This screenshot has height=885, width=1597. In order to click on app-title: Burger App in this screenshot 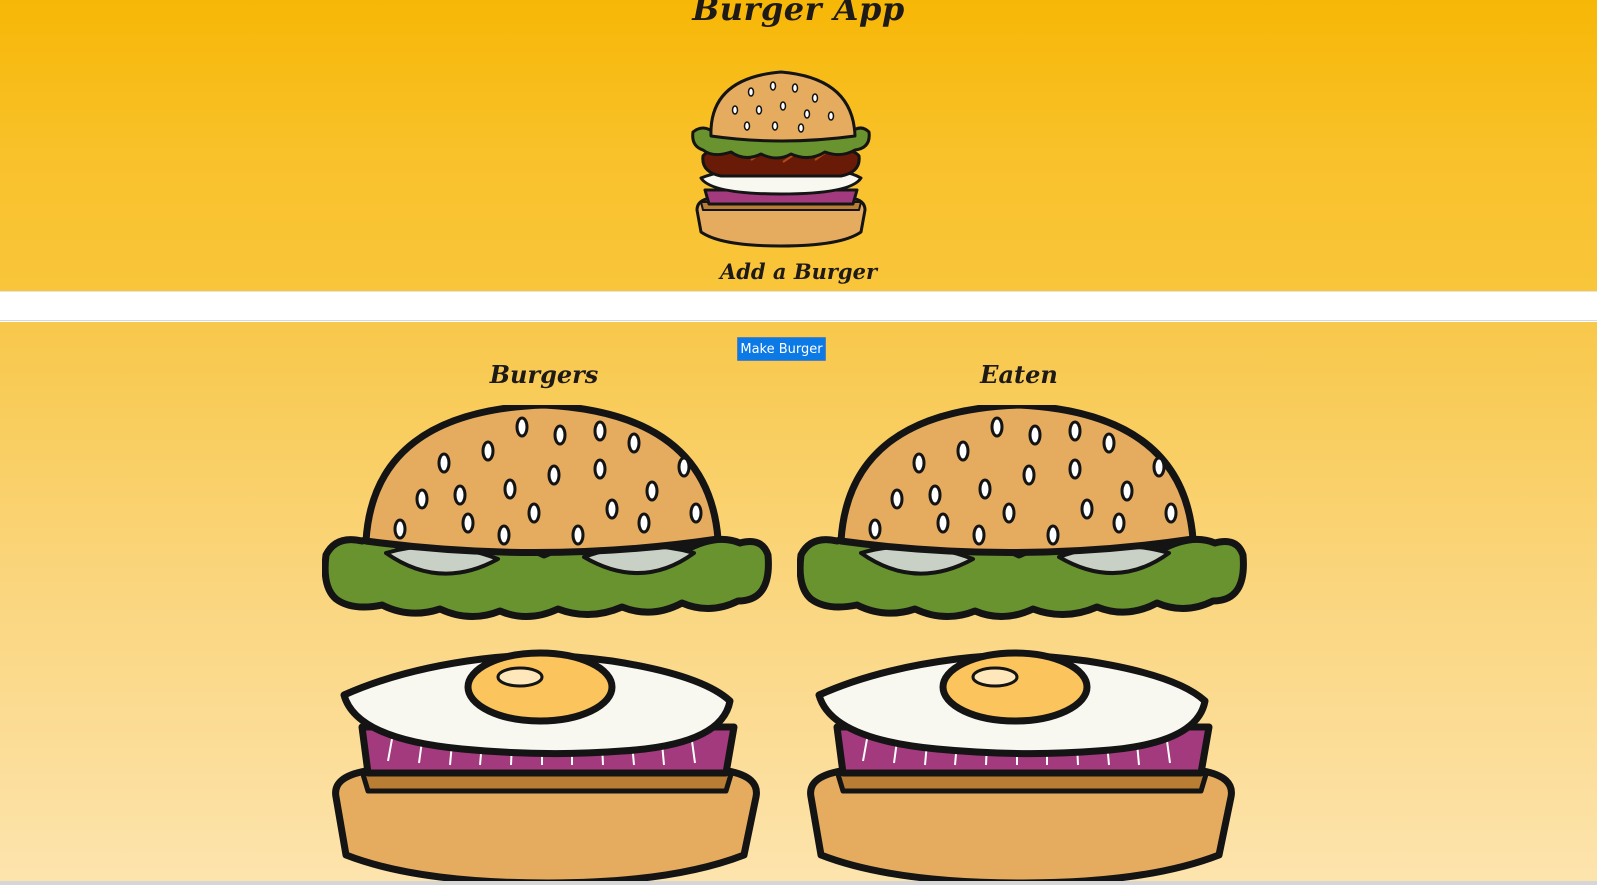, I will do `click(798, 14)`.